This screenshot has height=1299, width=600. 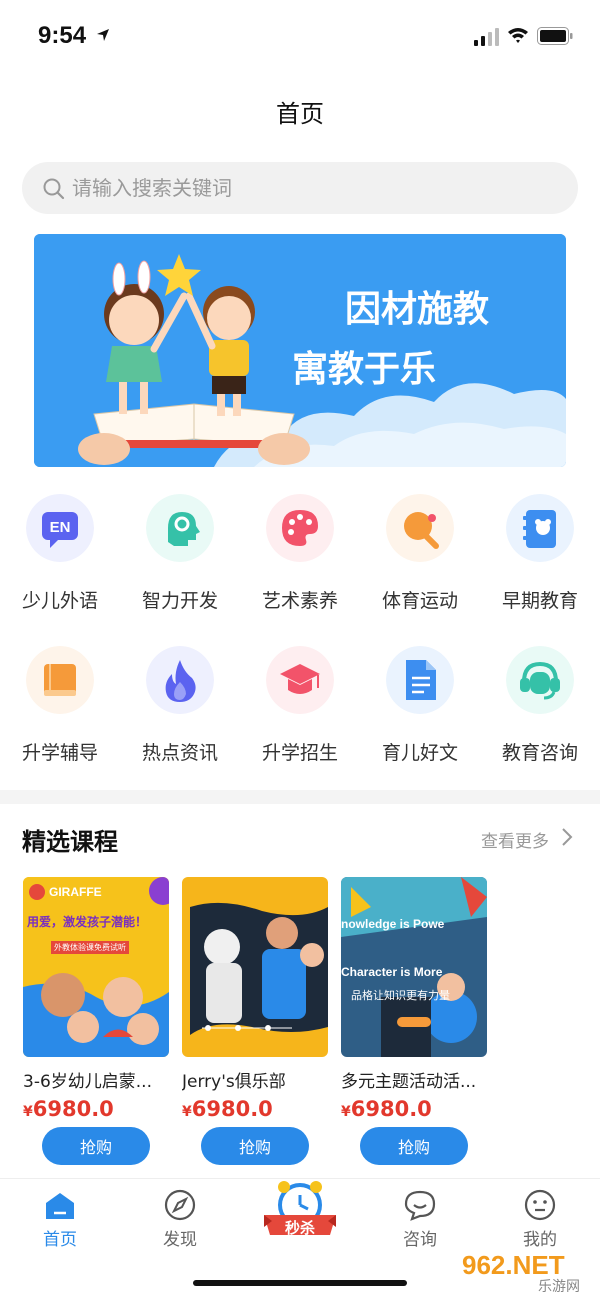 I want to click on tab-profile: 我的, so click(x=540, y=1219).